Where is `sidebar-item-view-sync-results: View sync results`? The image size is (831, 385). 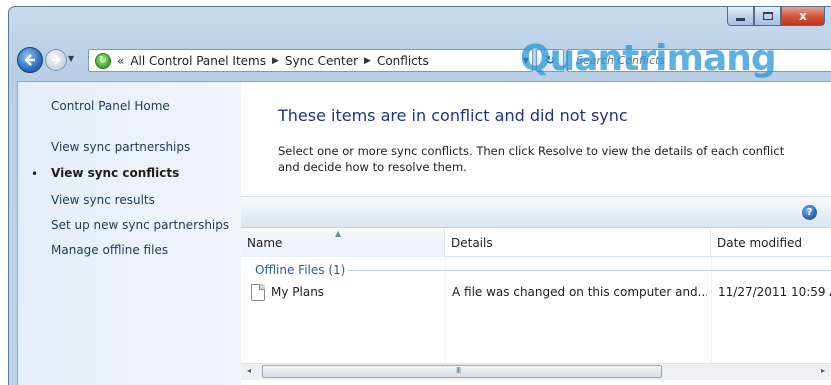 sidebar-item-view-sync-results: View sync results is located at coordinates (103, 200).